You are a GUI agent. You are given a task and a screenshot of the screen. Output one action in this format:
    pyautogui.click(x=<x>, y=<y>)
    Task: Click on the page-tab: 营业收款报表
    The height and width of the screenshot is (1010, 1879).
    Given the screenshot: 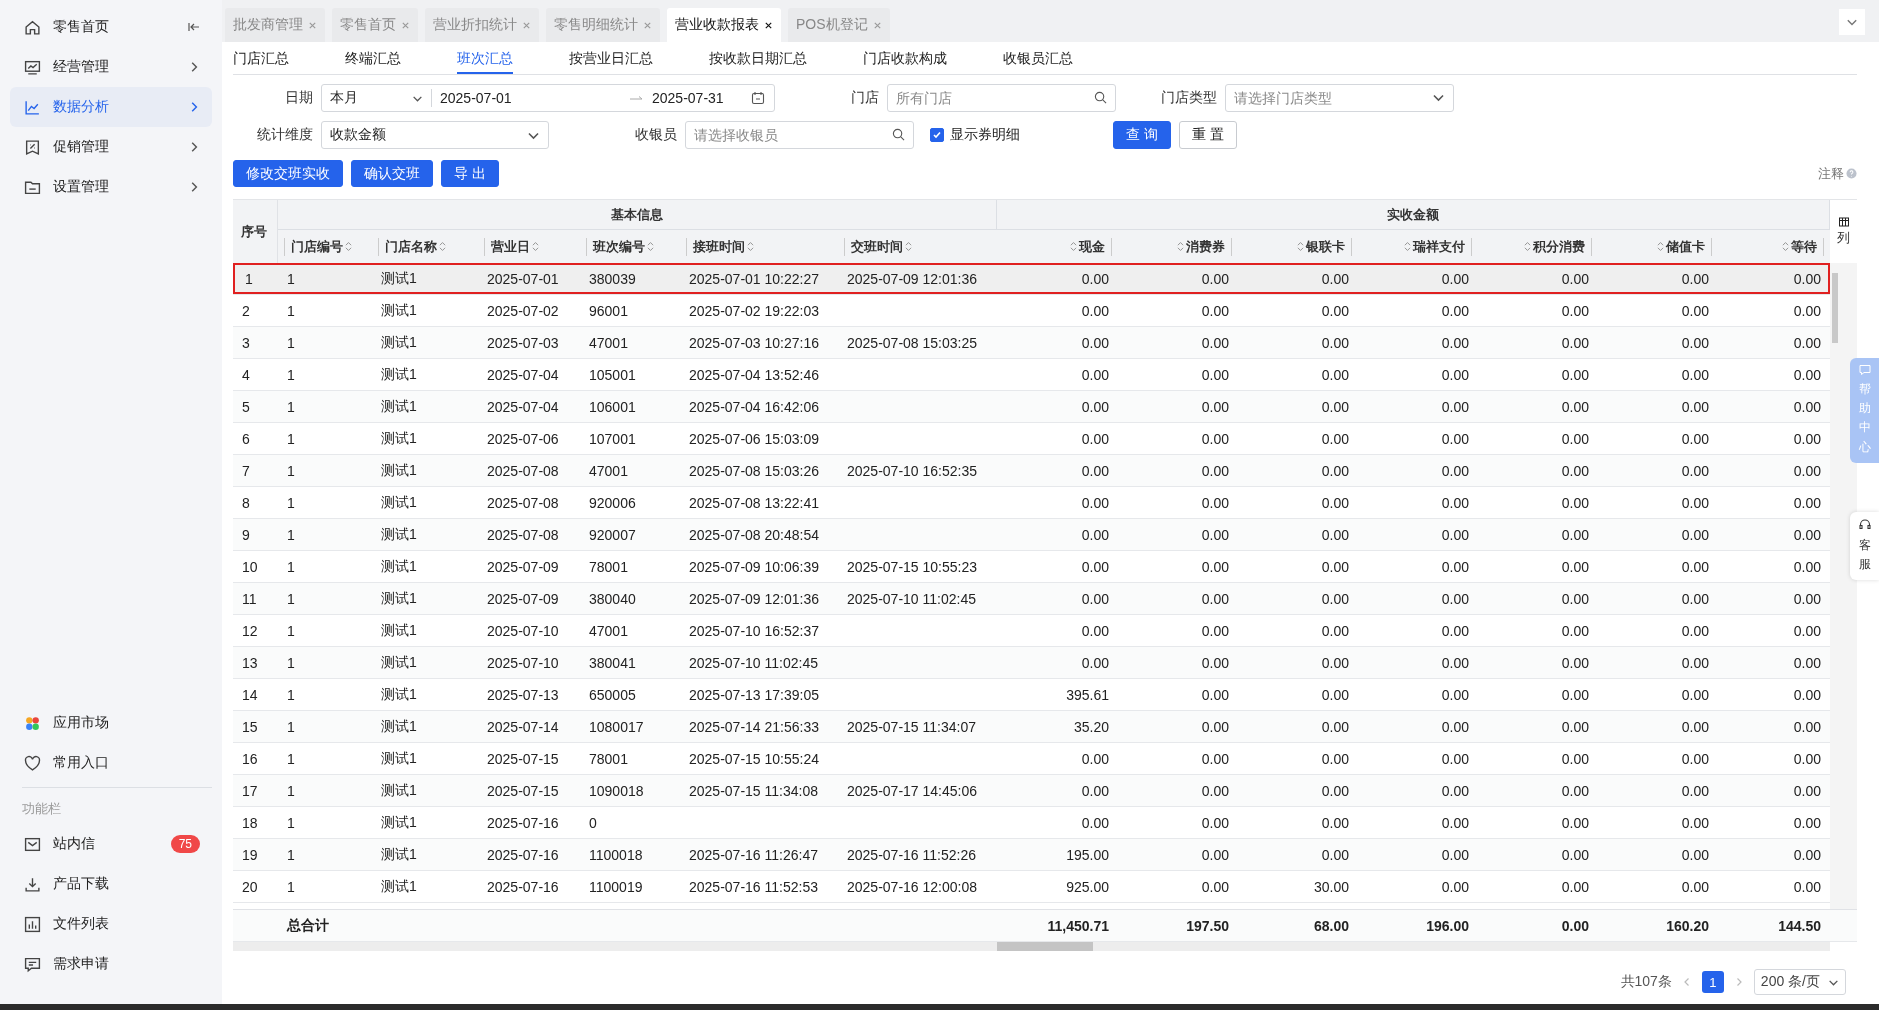 What is the action you would take?
    pyautogui.click(x=724, y=25)
    